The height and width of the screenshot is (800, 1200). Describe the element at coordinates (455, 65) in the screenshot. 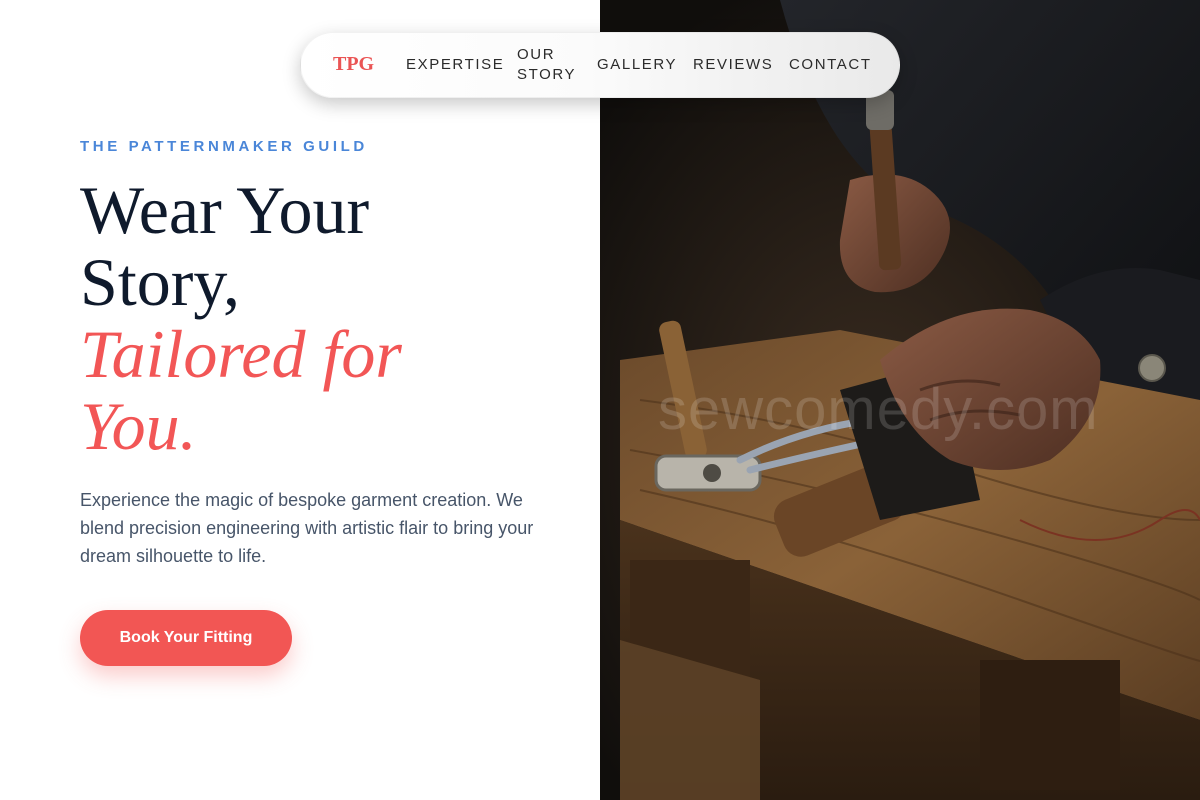

I see `nav-link-expertise: EXPERTISE` at that location.